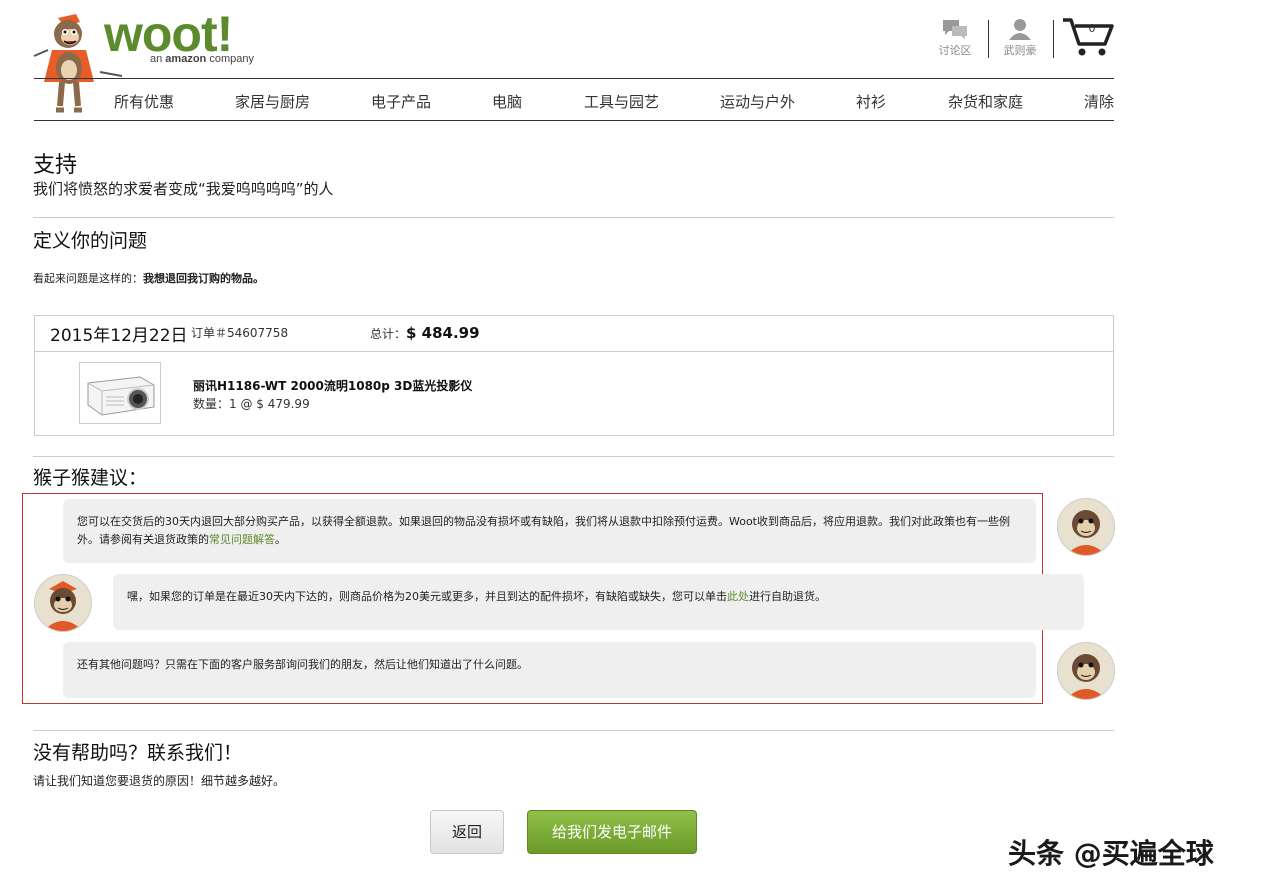 Image resolution: width=1267 pixels, height=894 pixels. I want to click on nav-category: 工具与园艺, so click(621, 101).